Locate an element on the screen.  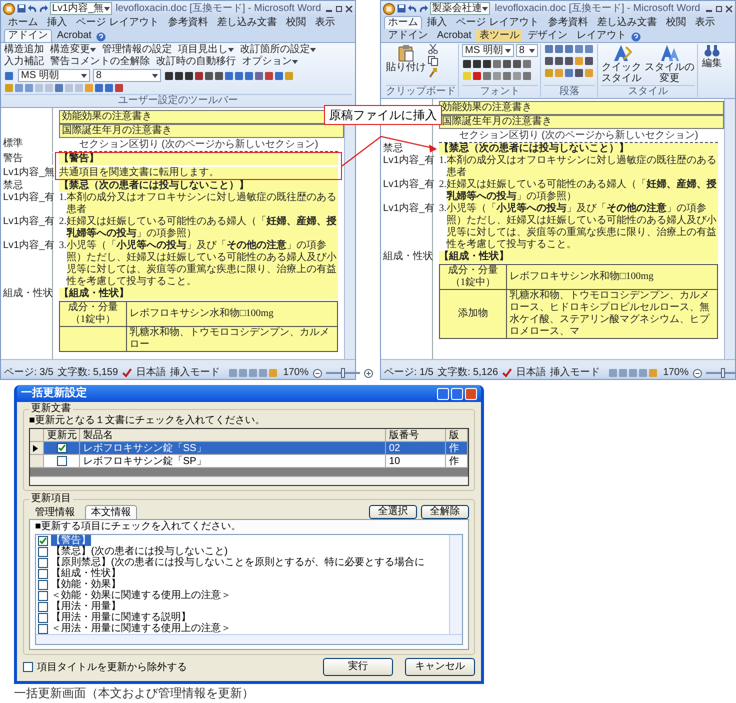
close-icon is located at coordinates (349, 8).